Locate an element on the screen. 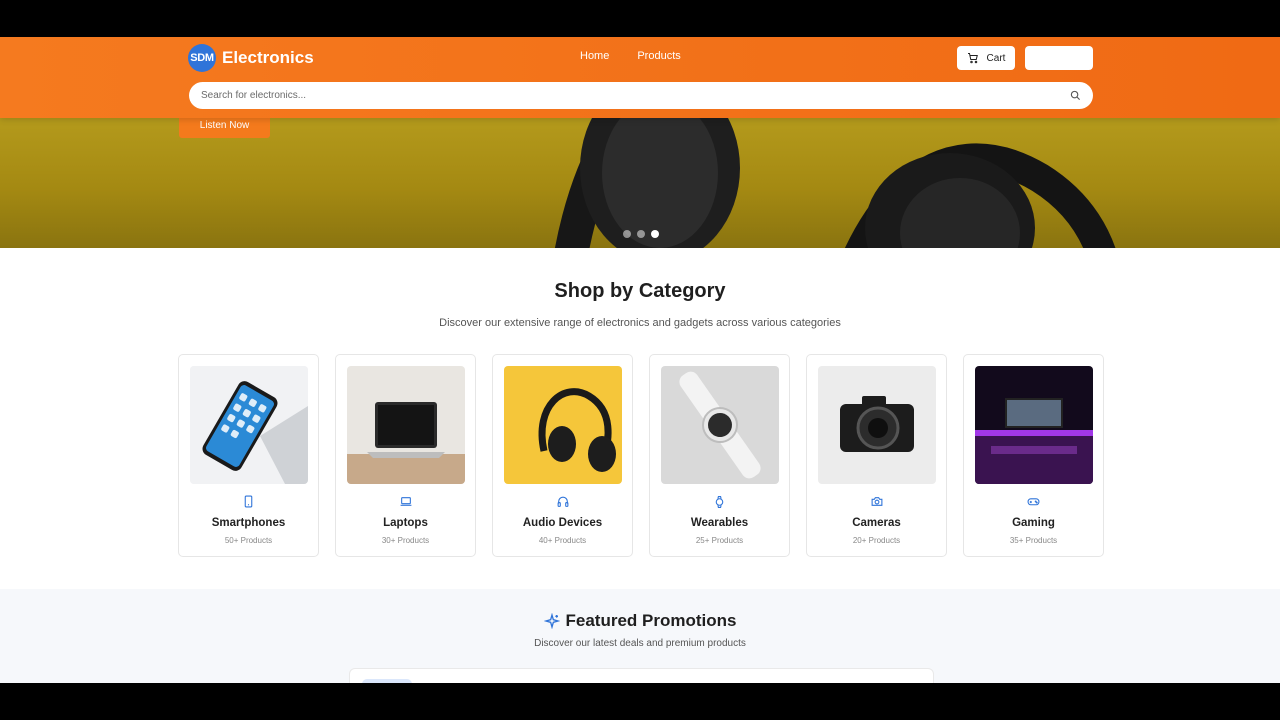  featured-title: Featured Promotions is located at coordinates (640, 621).